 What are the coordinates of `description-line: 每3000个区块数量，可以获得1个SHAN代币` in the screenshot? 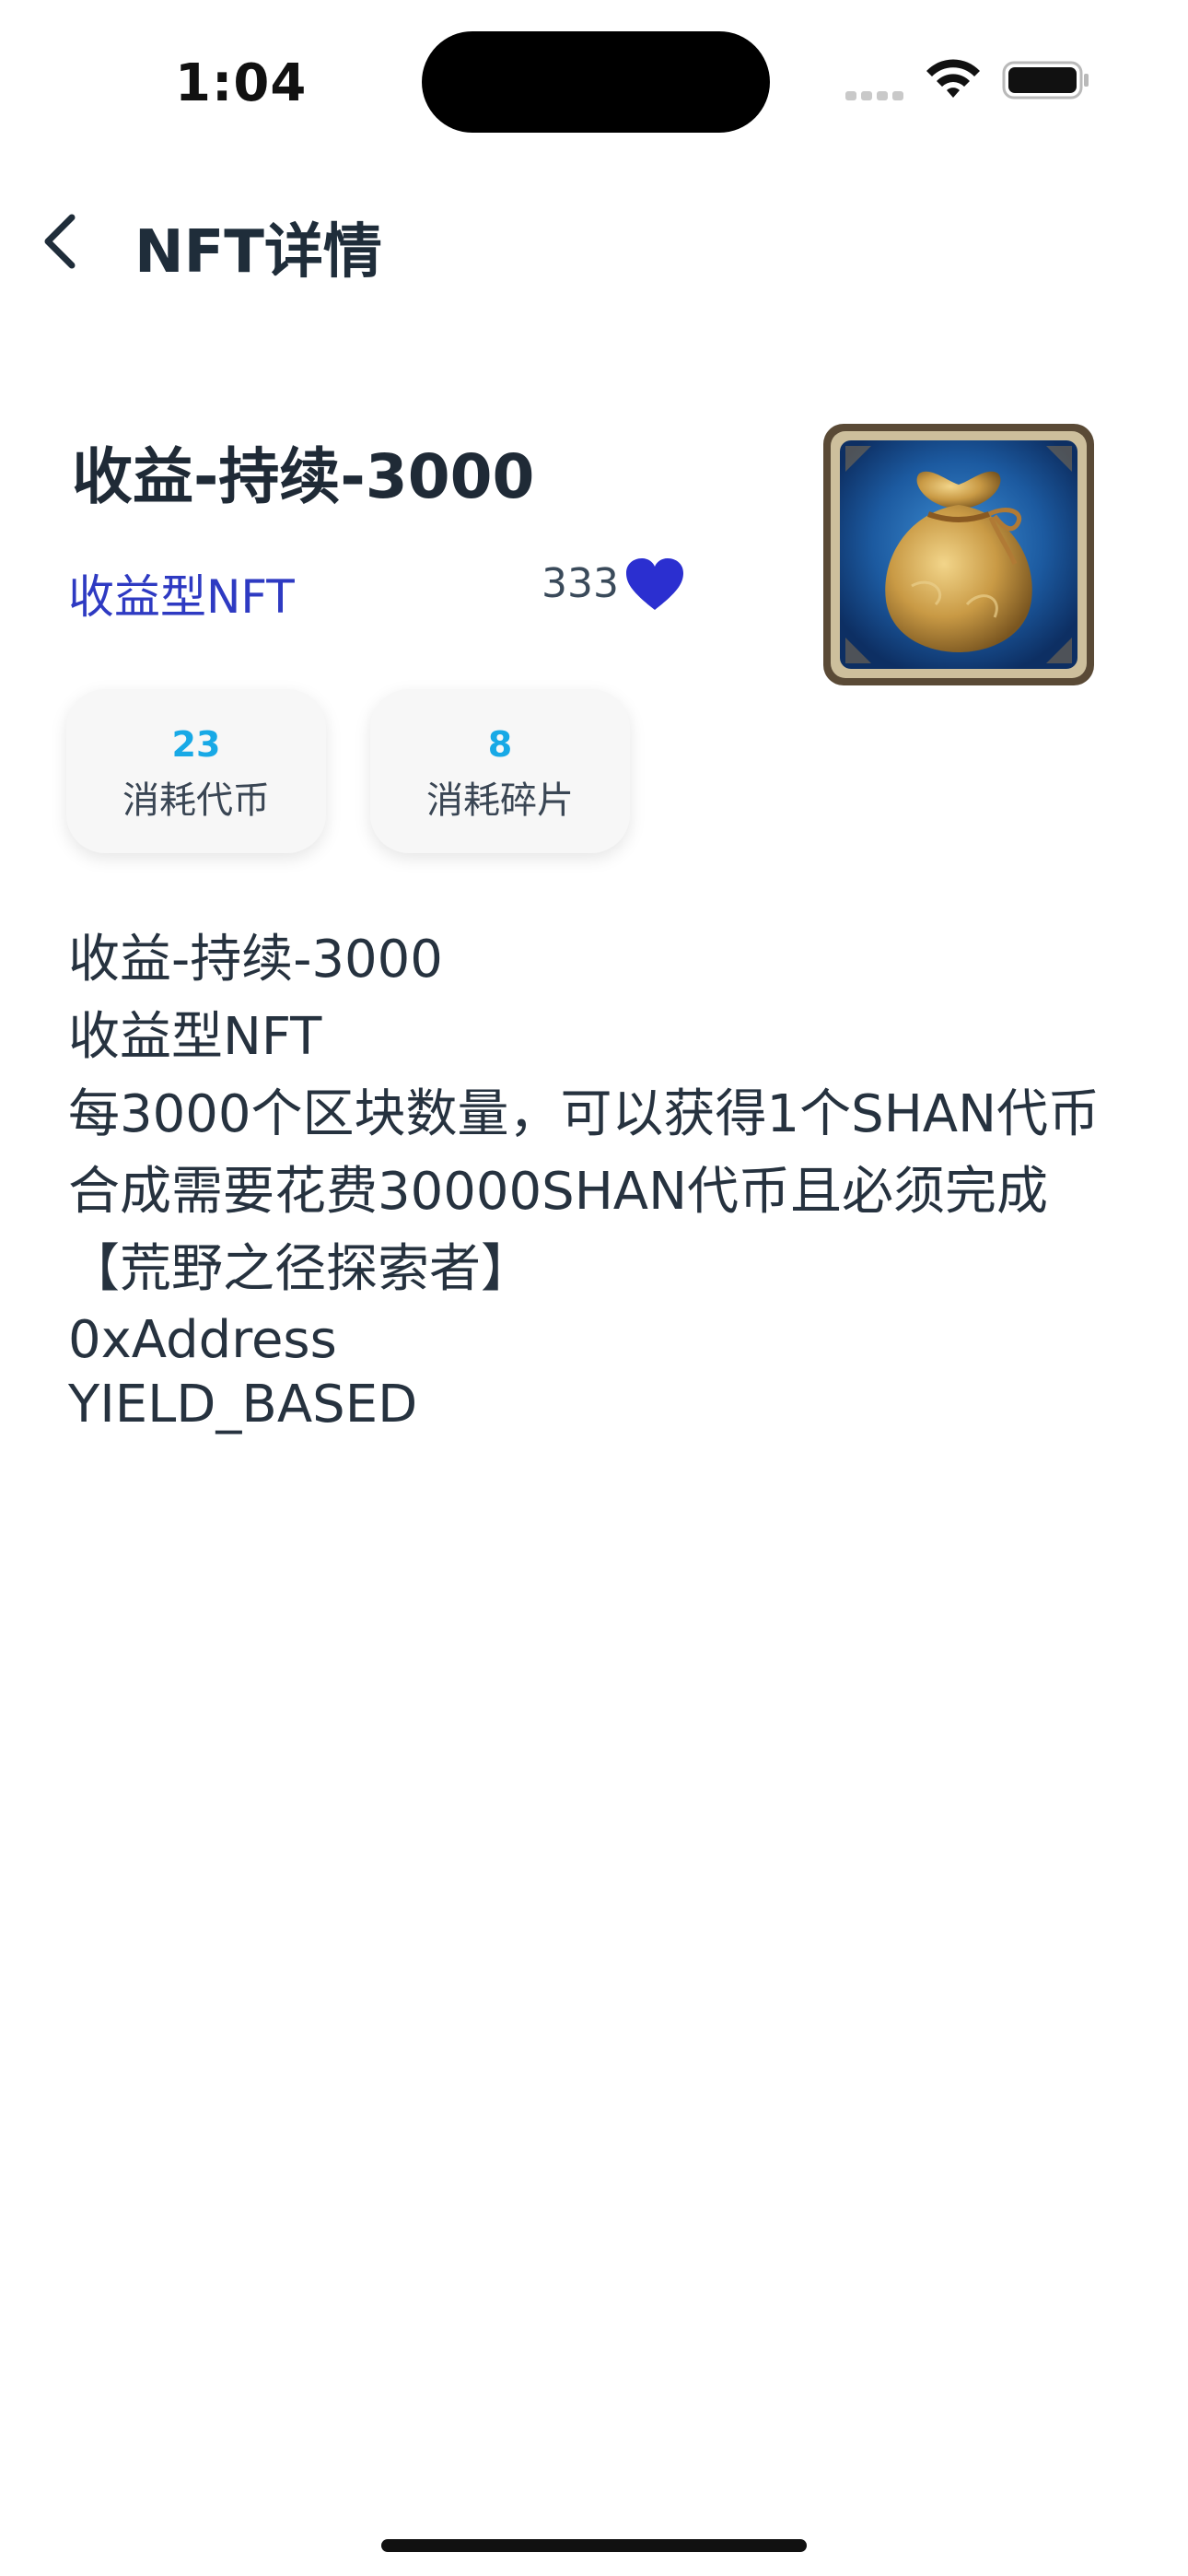 It's located at (584, 1114).